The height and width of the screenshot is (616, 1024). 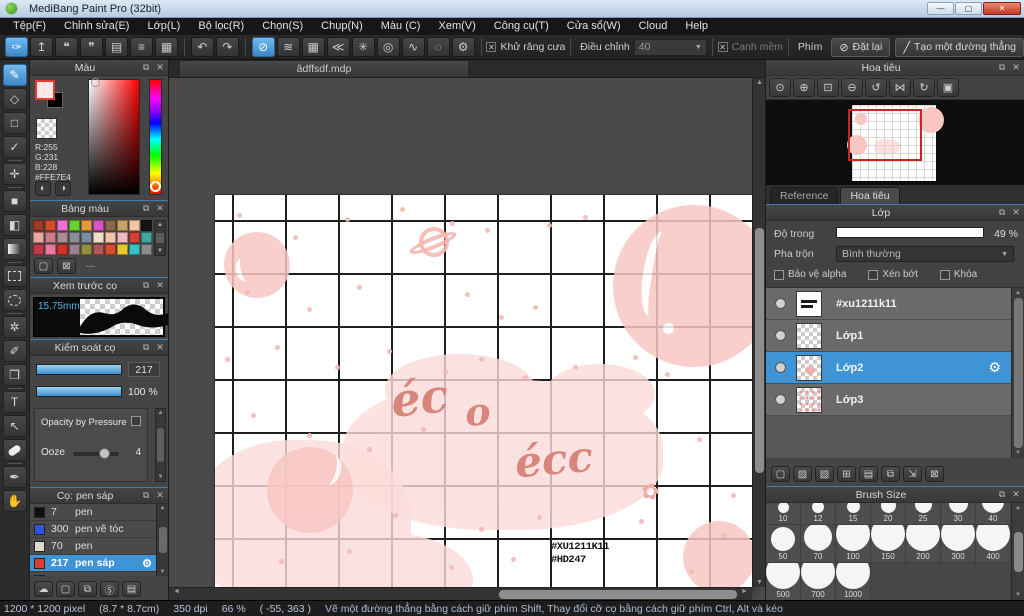 I want to click on brush-size-70: 70, so click(x=818, y=544).